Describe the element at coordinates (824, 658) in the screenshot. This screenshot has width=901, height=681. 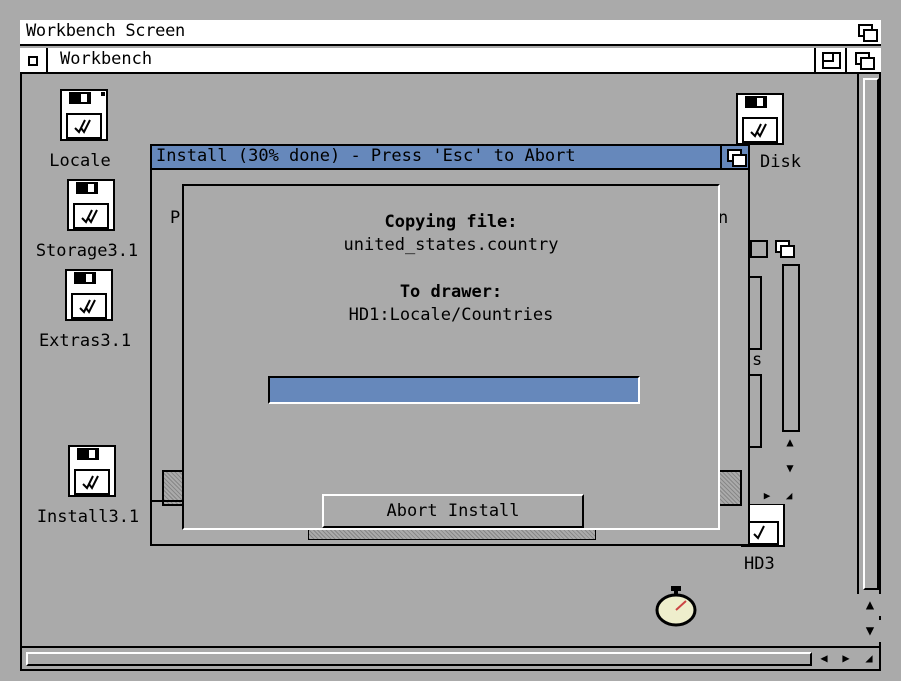
I see `arrow-left-icon: ◀` at that location.